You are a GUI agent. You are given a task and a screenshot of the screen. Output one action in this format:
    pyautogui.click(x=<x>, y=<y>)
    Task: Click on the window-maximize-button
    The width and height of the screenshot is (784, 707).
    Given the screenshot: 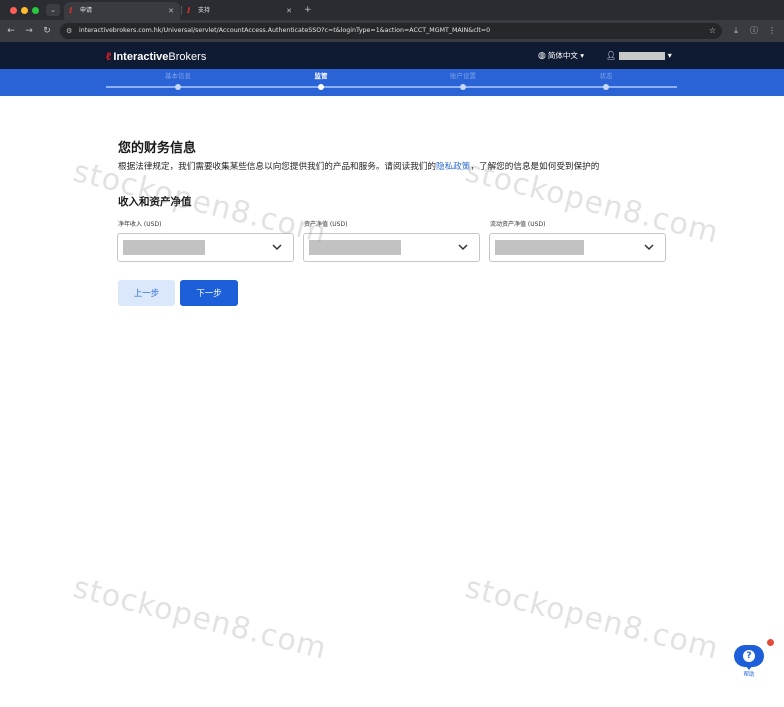 What is the action you would take?
    pyautogui.click(x=35, y=10)
    